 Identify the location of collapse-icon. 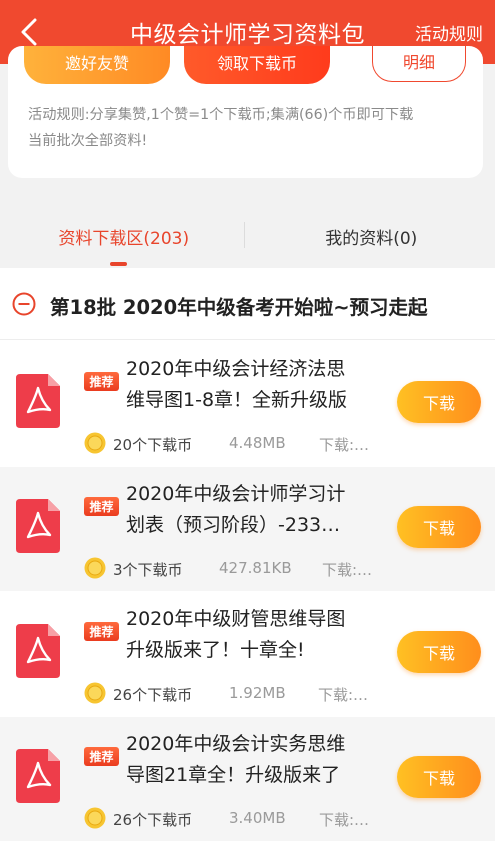
(24, 304).